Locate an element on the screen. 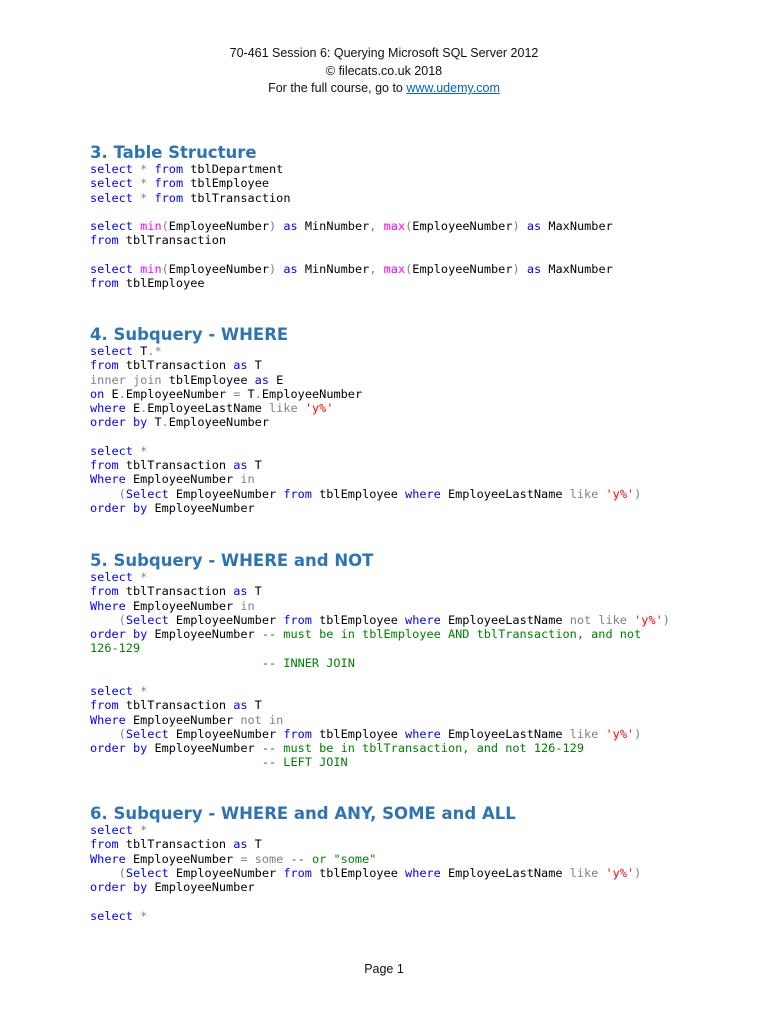 This screenshot has height=1024, width=768. code-line: order by EmployeeNumber is located at coordinates (365, 887).